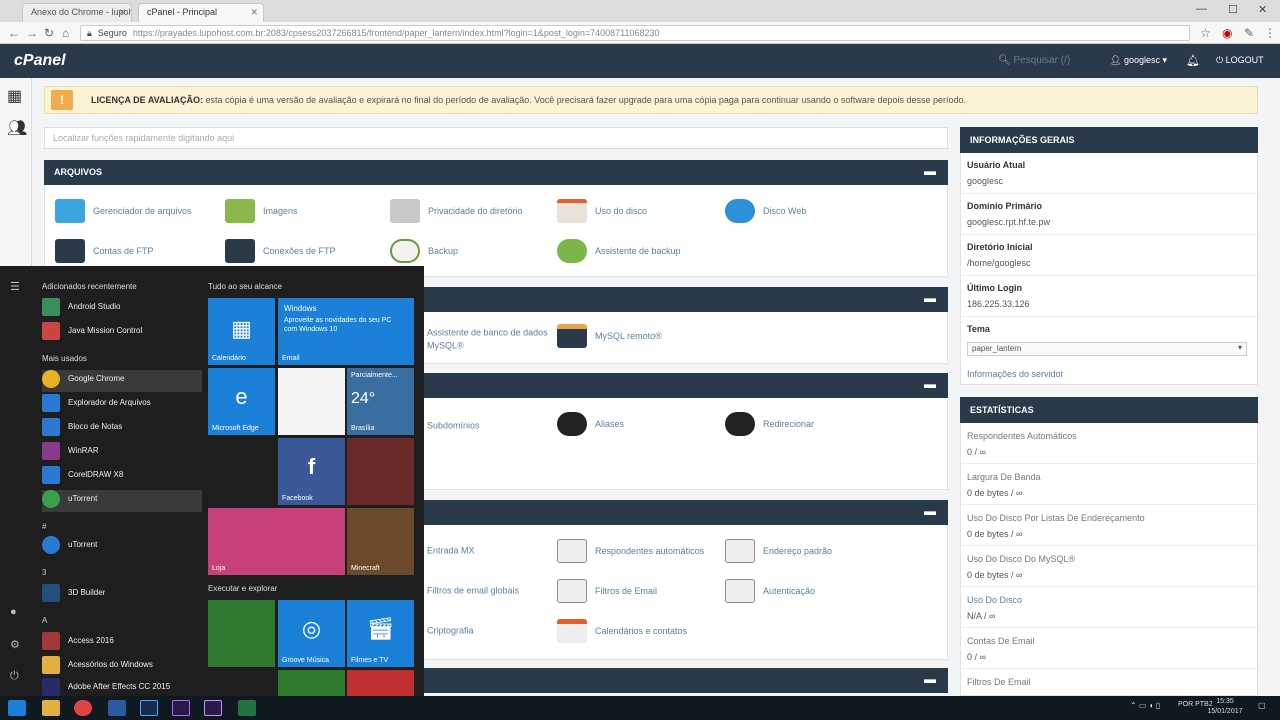  I want to click on tray-icons: ⌃ ▭ ◖ ▯, so click(1145, 705).